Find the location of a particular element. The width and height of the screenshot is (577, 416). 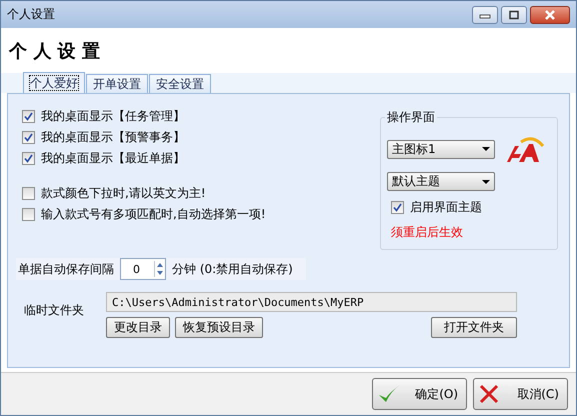

window-title: 个人设置 is located at coordinates (31, 14).